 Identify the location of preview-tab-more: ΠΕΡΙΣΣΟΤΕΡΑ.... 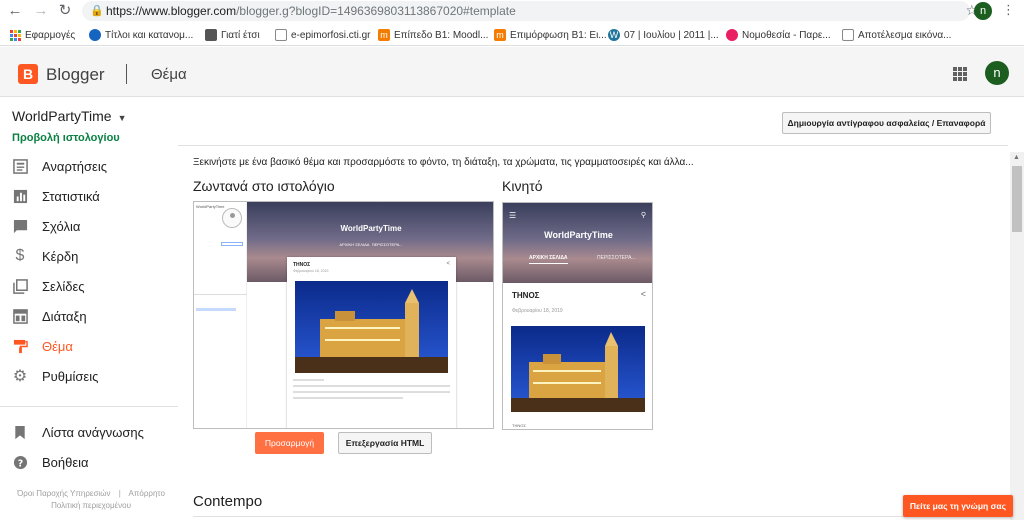
(387, 244).